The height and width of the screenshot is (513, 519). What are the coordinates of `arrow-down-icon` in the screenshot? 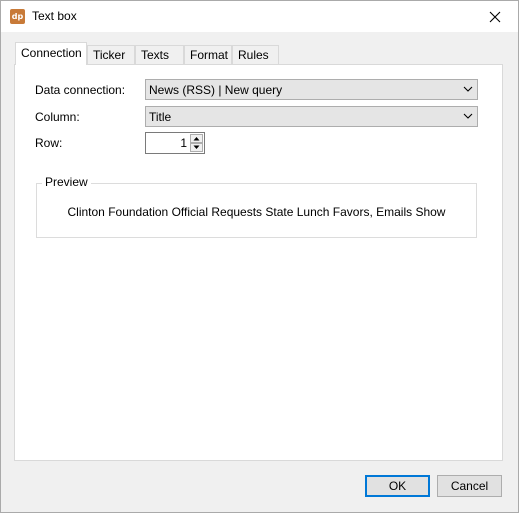 It's located at (196, 147).